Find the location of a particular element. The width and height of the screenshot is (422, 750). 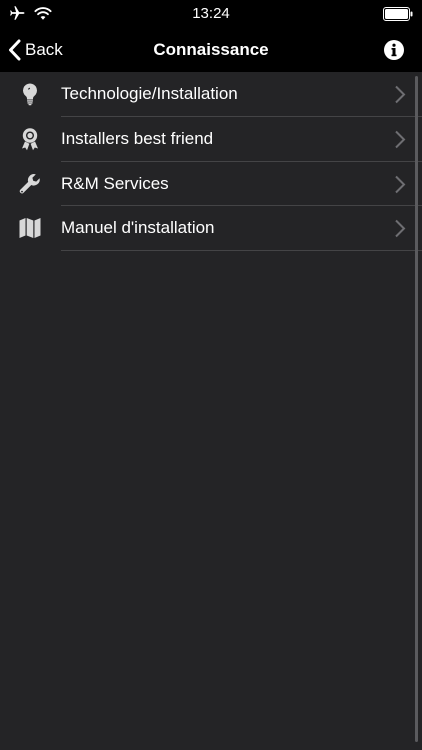

status-time: 13:24 is located at coordinates (211, 13).